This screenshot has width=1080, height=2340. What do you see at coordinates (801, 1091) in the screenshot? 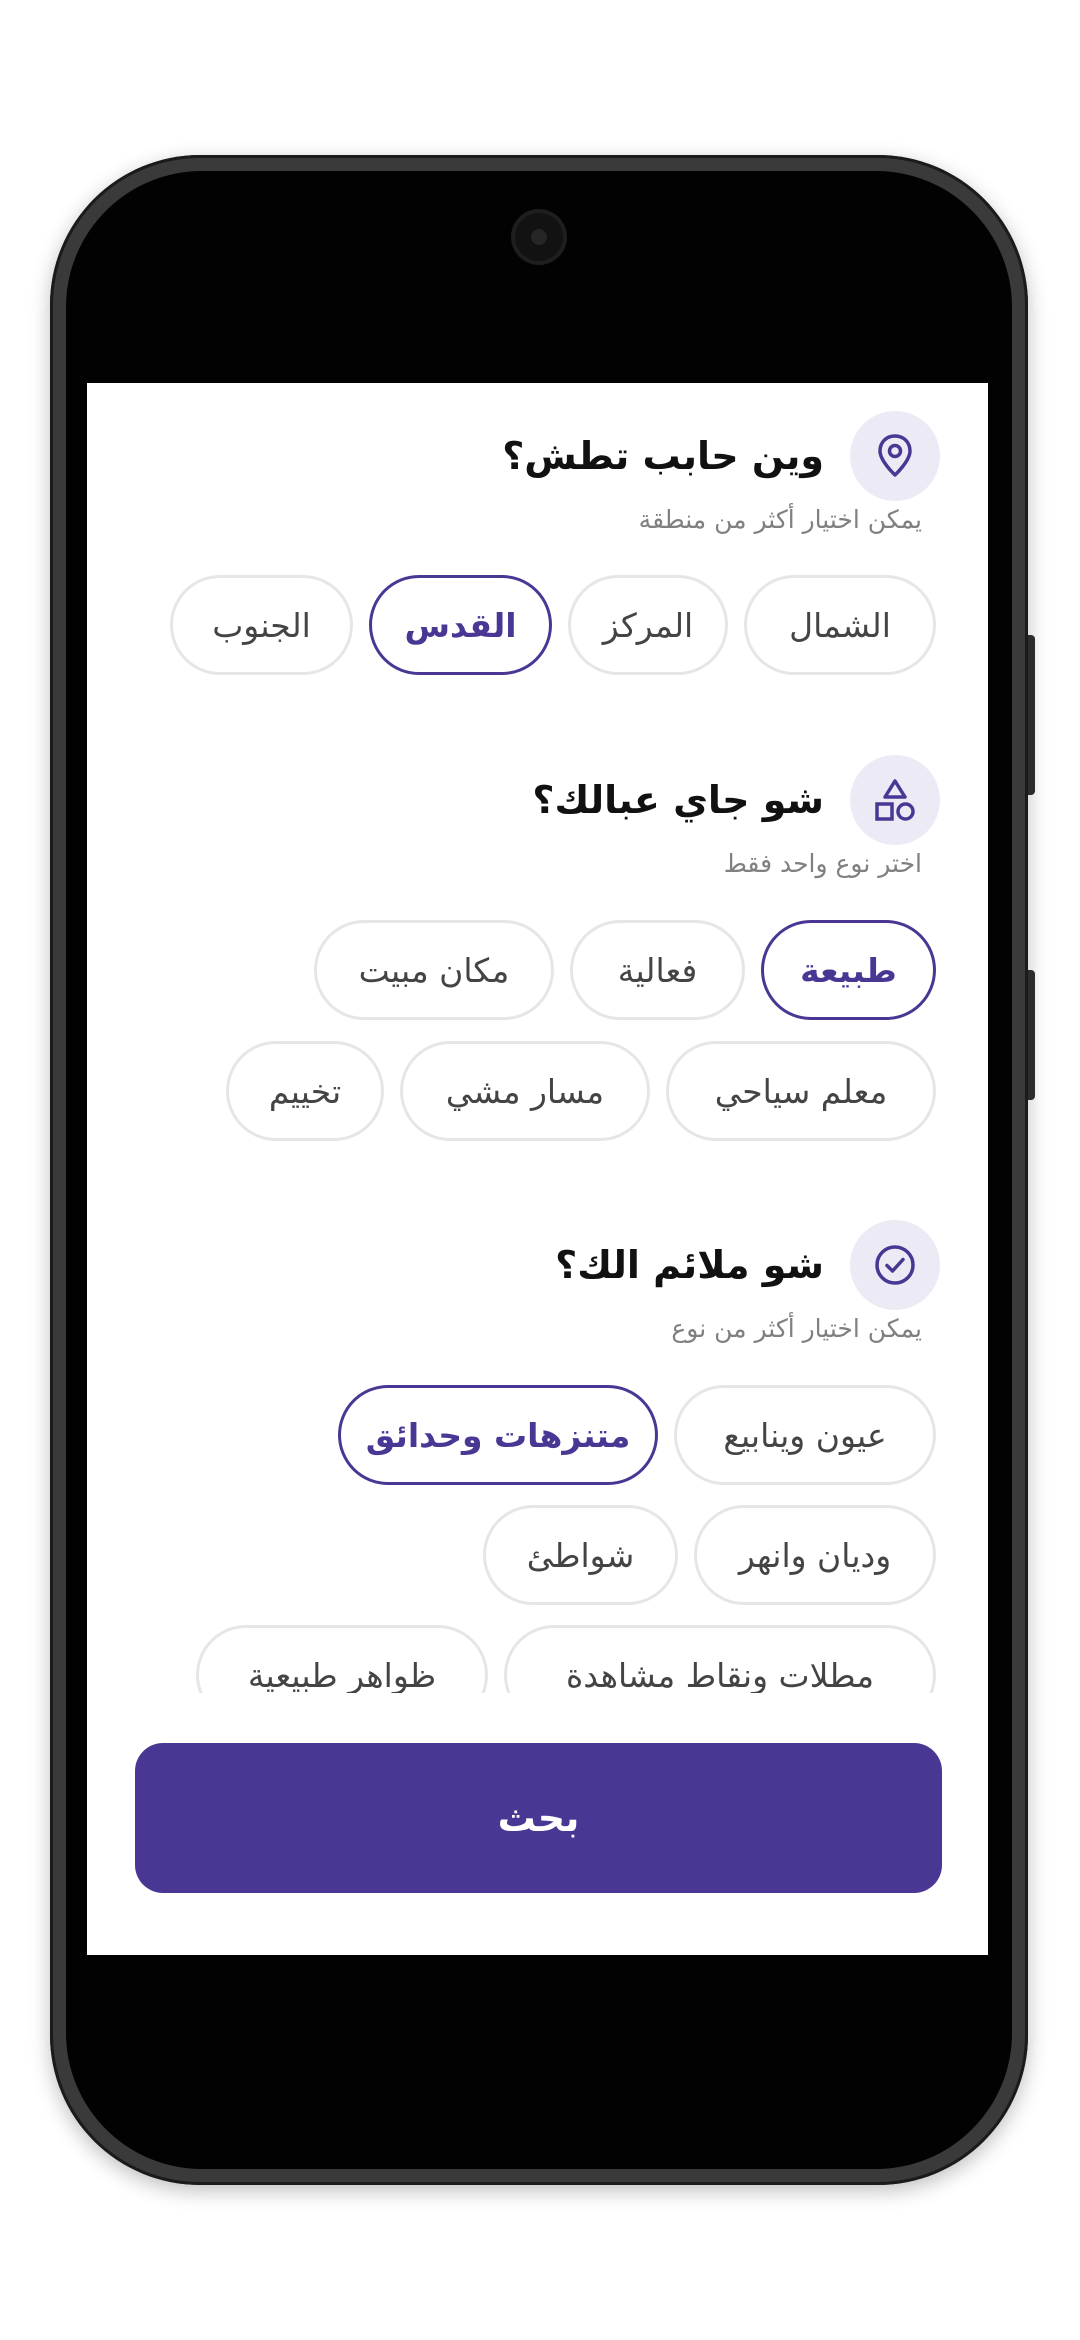
I see `type-chip-landmark: معلم سياحي` at bounding box center [801, 1091].